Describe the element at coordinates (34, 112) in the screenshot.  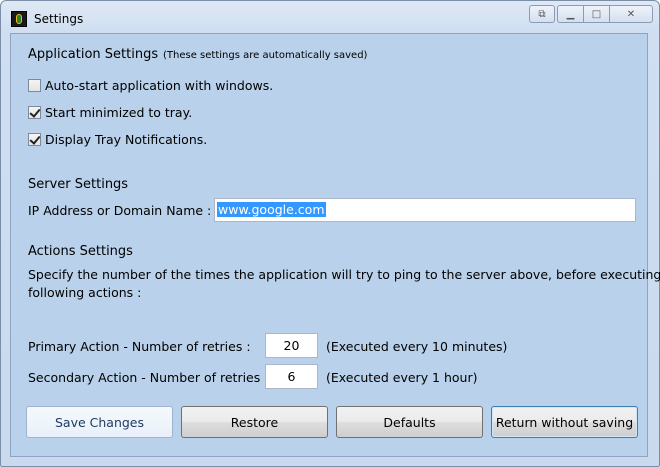
I see `start-minimized-checkbox` at that location.